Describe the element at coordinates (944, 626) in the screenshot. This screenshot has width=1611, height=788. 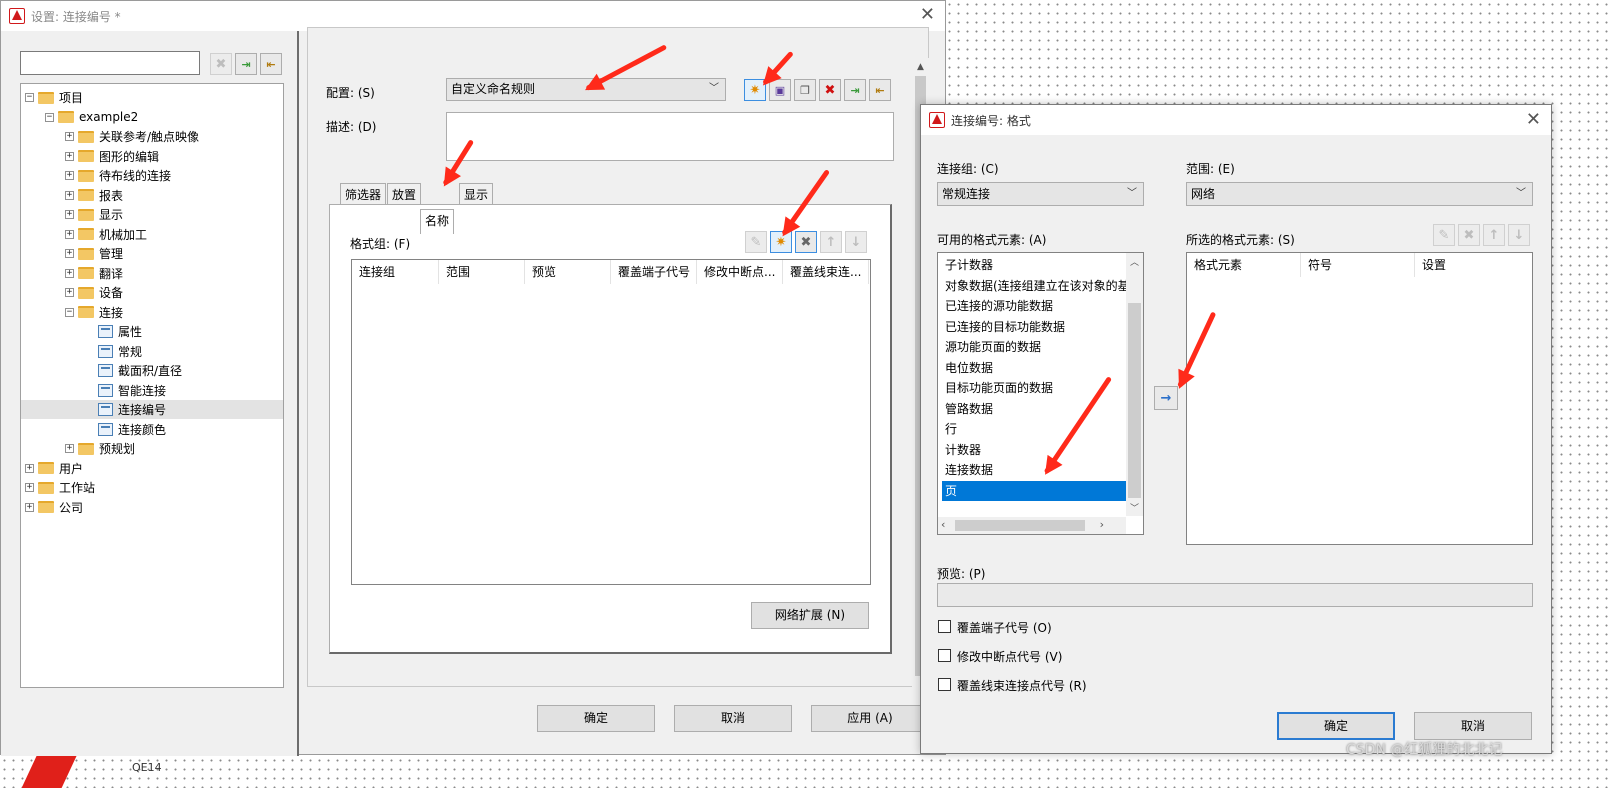
I see `override-terminal-checkbox` at that location.